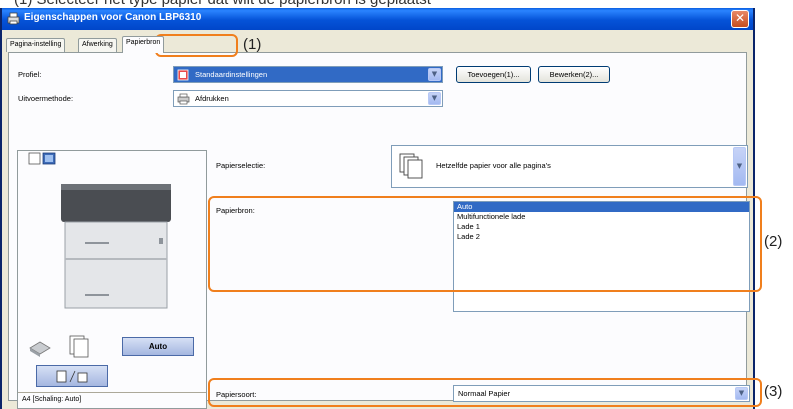 This screenshot has width=793, height=409. What do you see at coordinates (740, 19) in the screenshot?
I see `close-button: ✕` at bounding box center [740, 19].